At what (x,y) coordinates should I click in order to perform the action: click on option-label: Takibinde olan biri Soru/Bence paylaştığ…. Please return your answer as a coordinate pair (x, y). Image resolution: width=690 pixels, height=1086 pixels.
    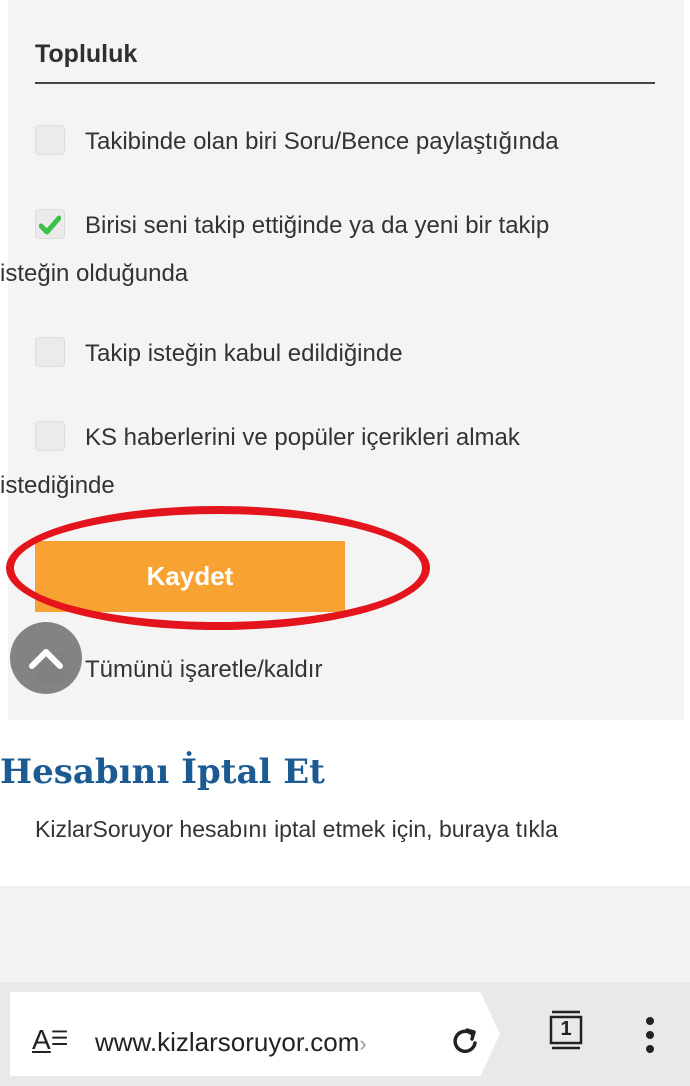
    Looking at the image, I should click on (322, 141).